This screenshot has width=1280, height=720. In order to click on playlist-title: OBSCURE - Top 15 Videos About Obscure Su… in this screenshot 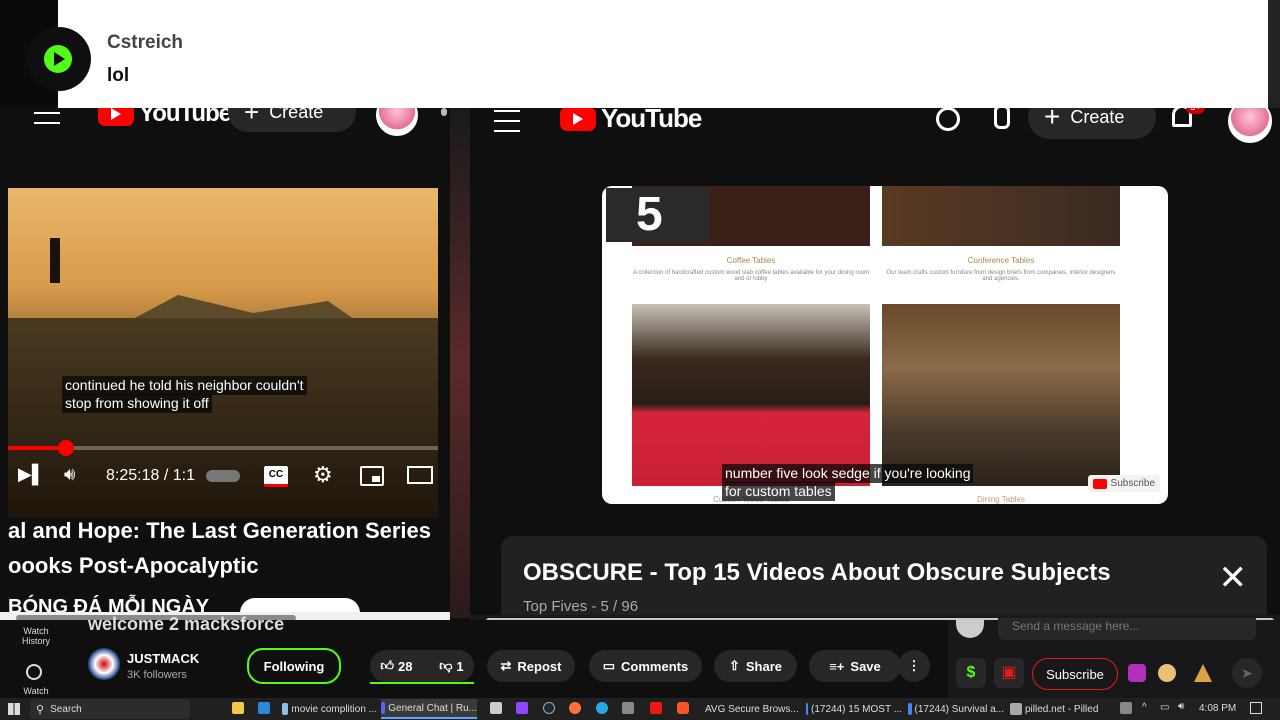, I will do `click(817, 573)`.